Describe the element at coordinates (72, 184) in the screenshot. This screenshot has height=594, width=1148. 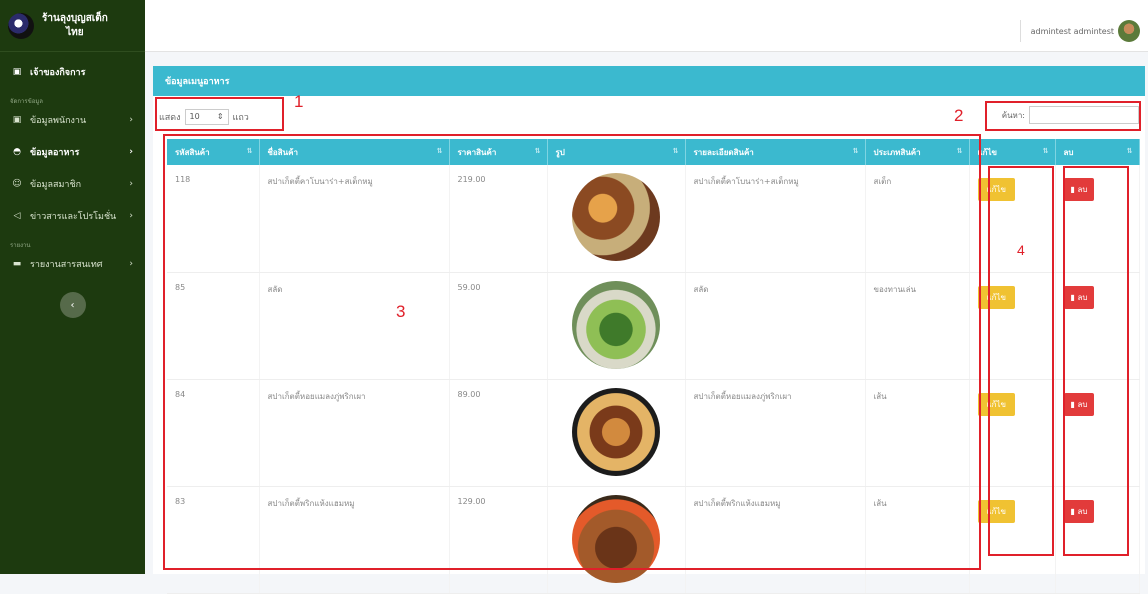
I see `sidebar-item-members: ☺ ข้อมูลสมาชิก ›` at that location.